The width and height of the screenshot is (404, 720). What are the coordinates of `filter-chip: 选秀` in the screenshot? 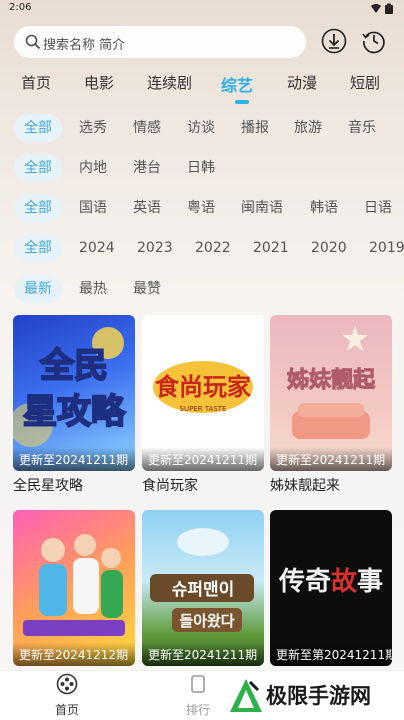 It's located at (93, 128).